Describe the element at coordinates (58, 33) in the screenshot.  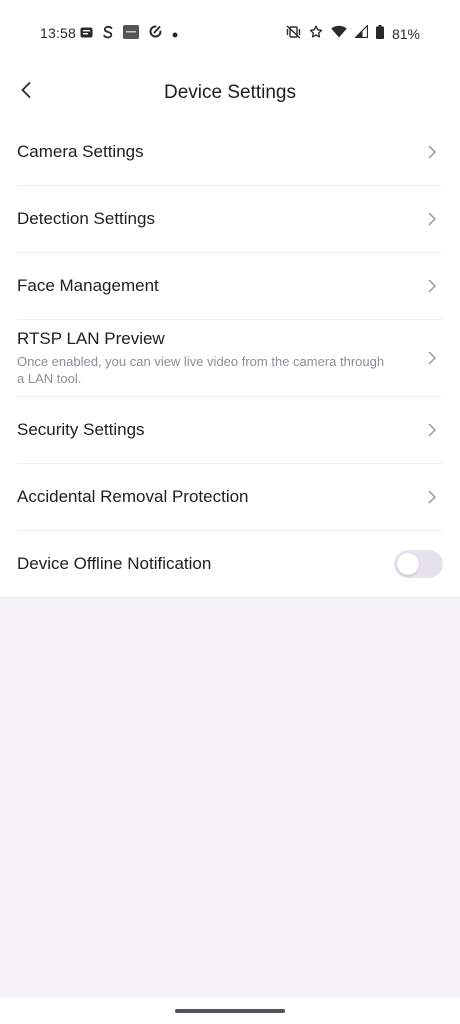
I see `status-time: 13:58` at that location.